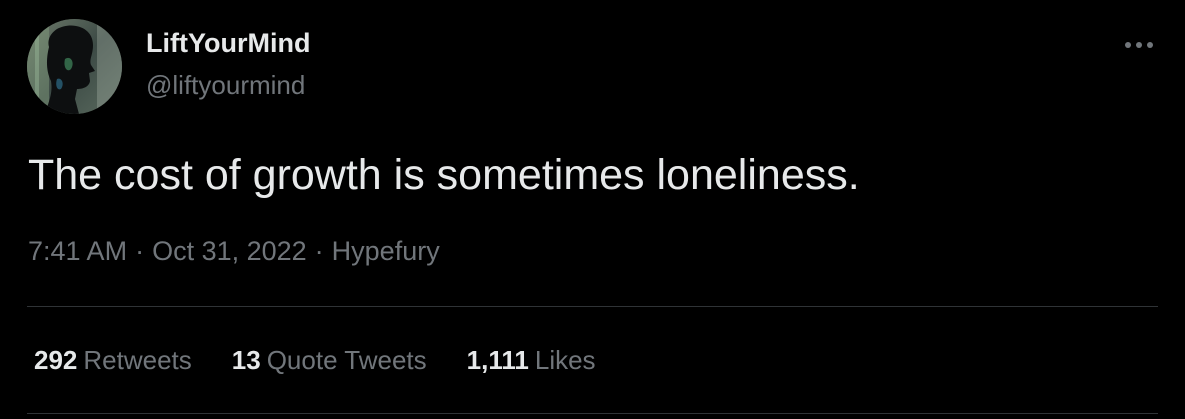 This screenshot has width=1185, height=419. Describe the element at coordinates (225, 85) in the screenshot. I see `author-handle: @liftyourmind` at that location.